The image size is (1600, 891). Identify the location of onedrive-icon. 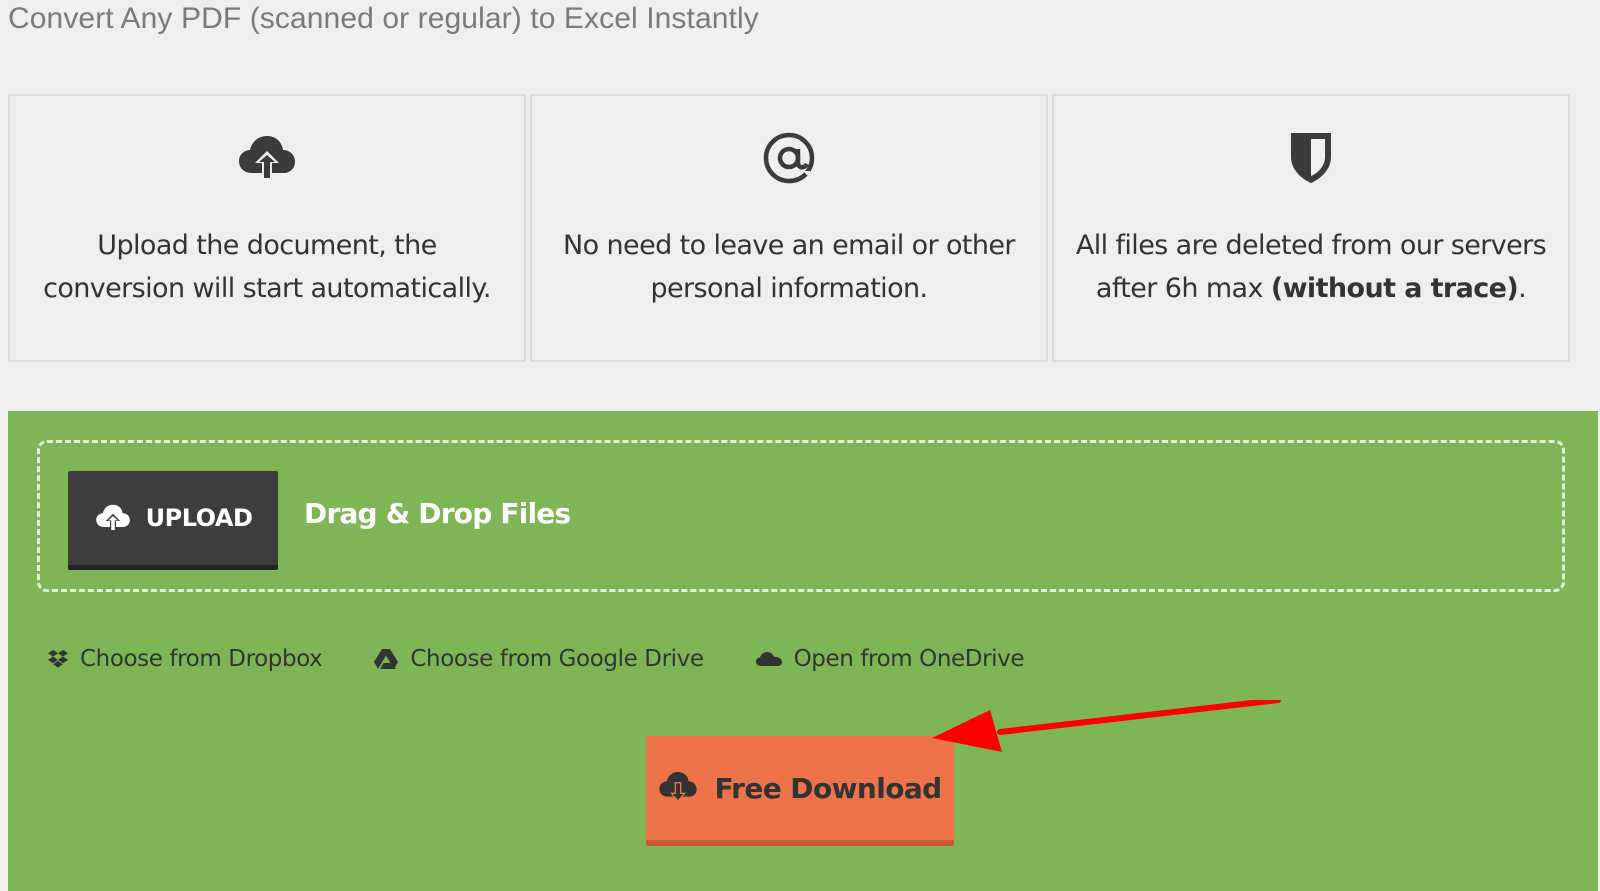
(768, 659).